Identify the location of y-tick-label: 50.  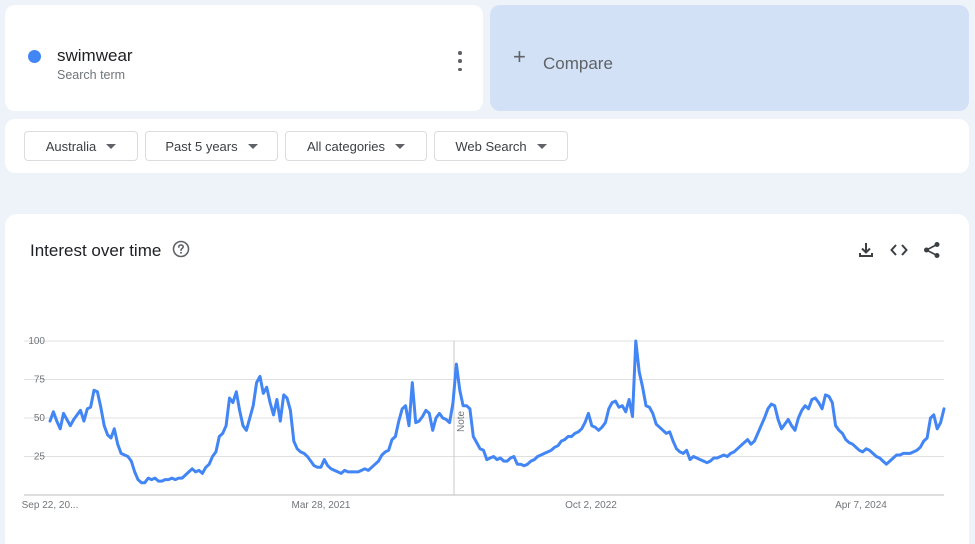
(40, 418).